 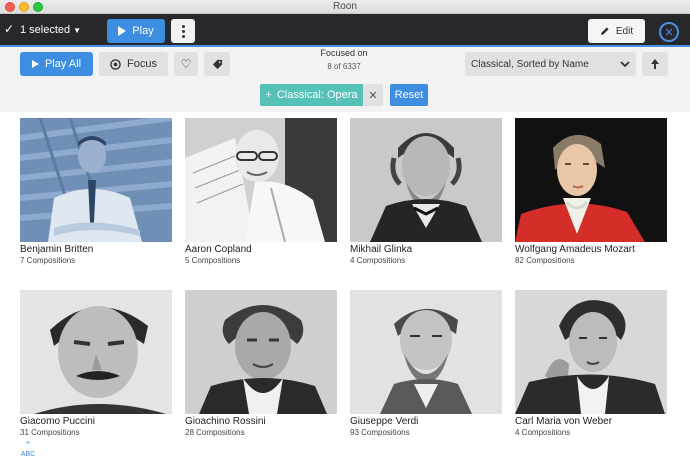 I want to click on composer-card: Mikhail Glinka 4 Compositions, so click(x=426, y=191).